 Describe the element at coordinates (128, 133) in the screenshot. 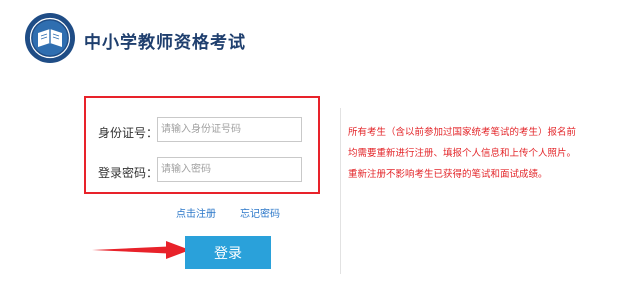

I see `id-number-label: 身份证号：` at that location.